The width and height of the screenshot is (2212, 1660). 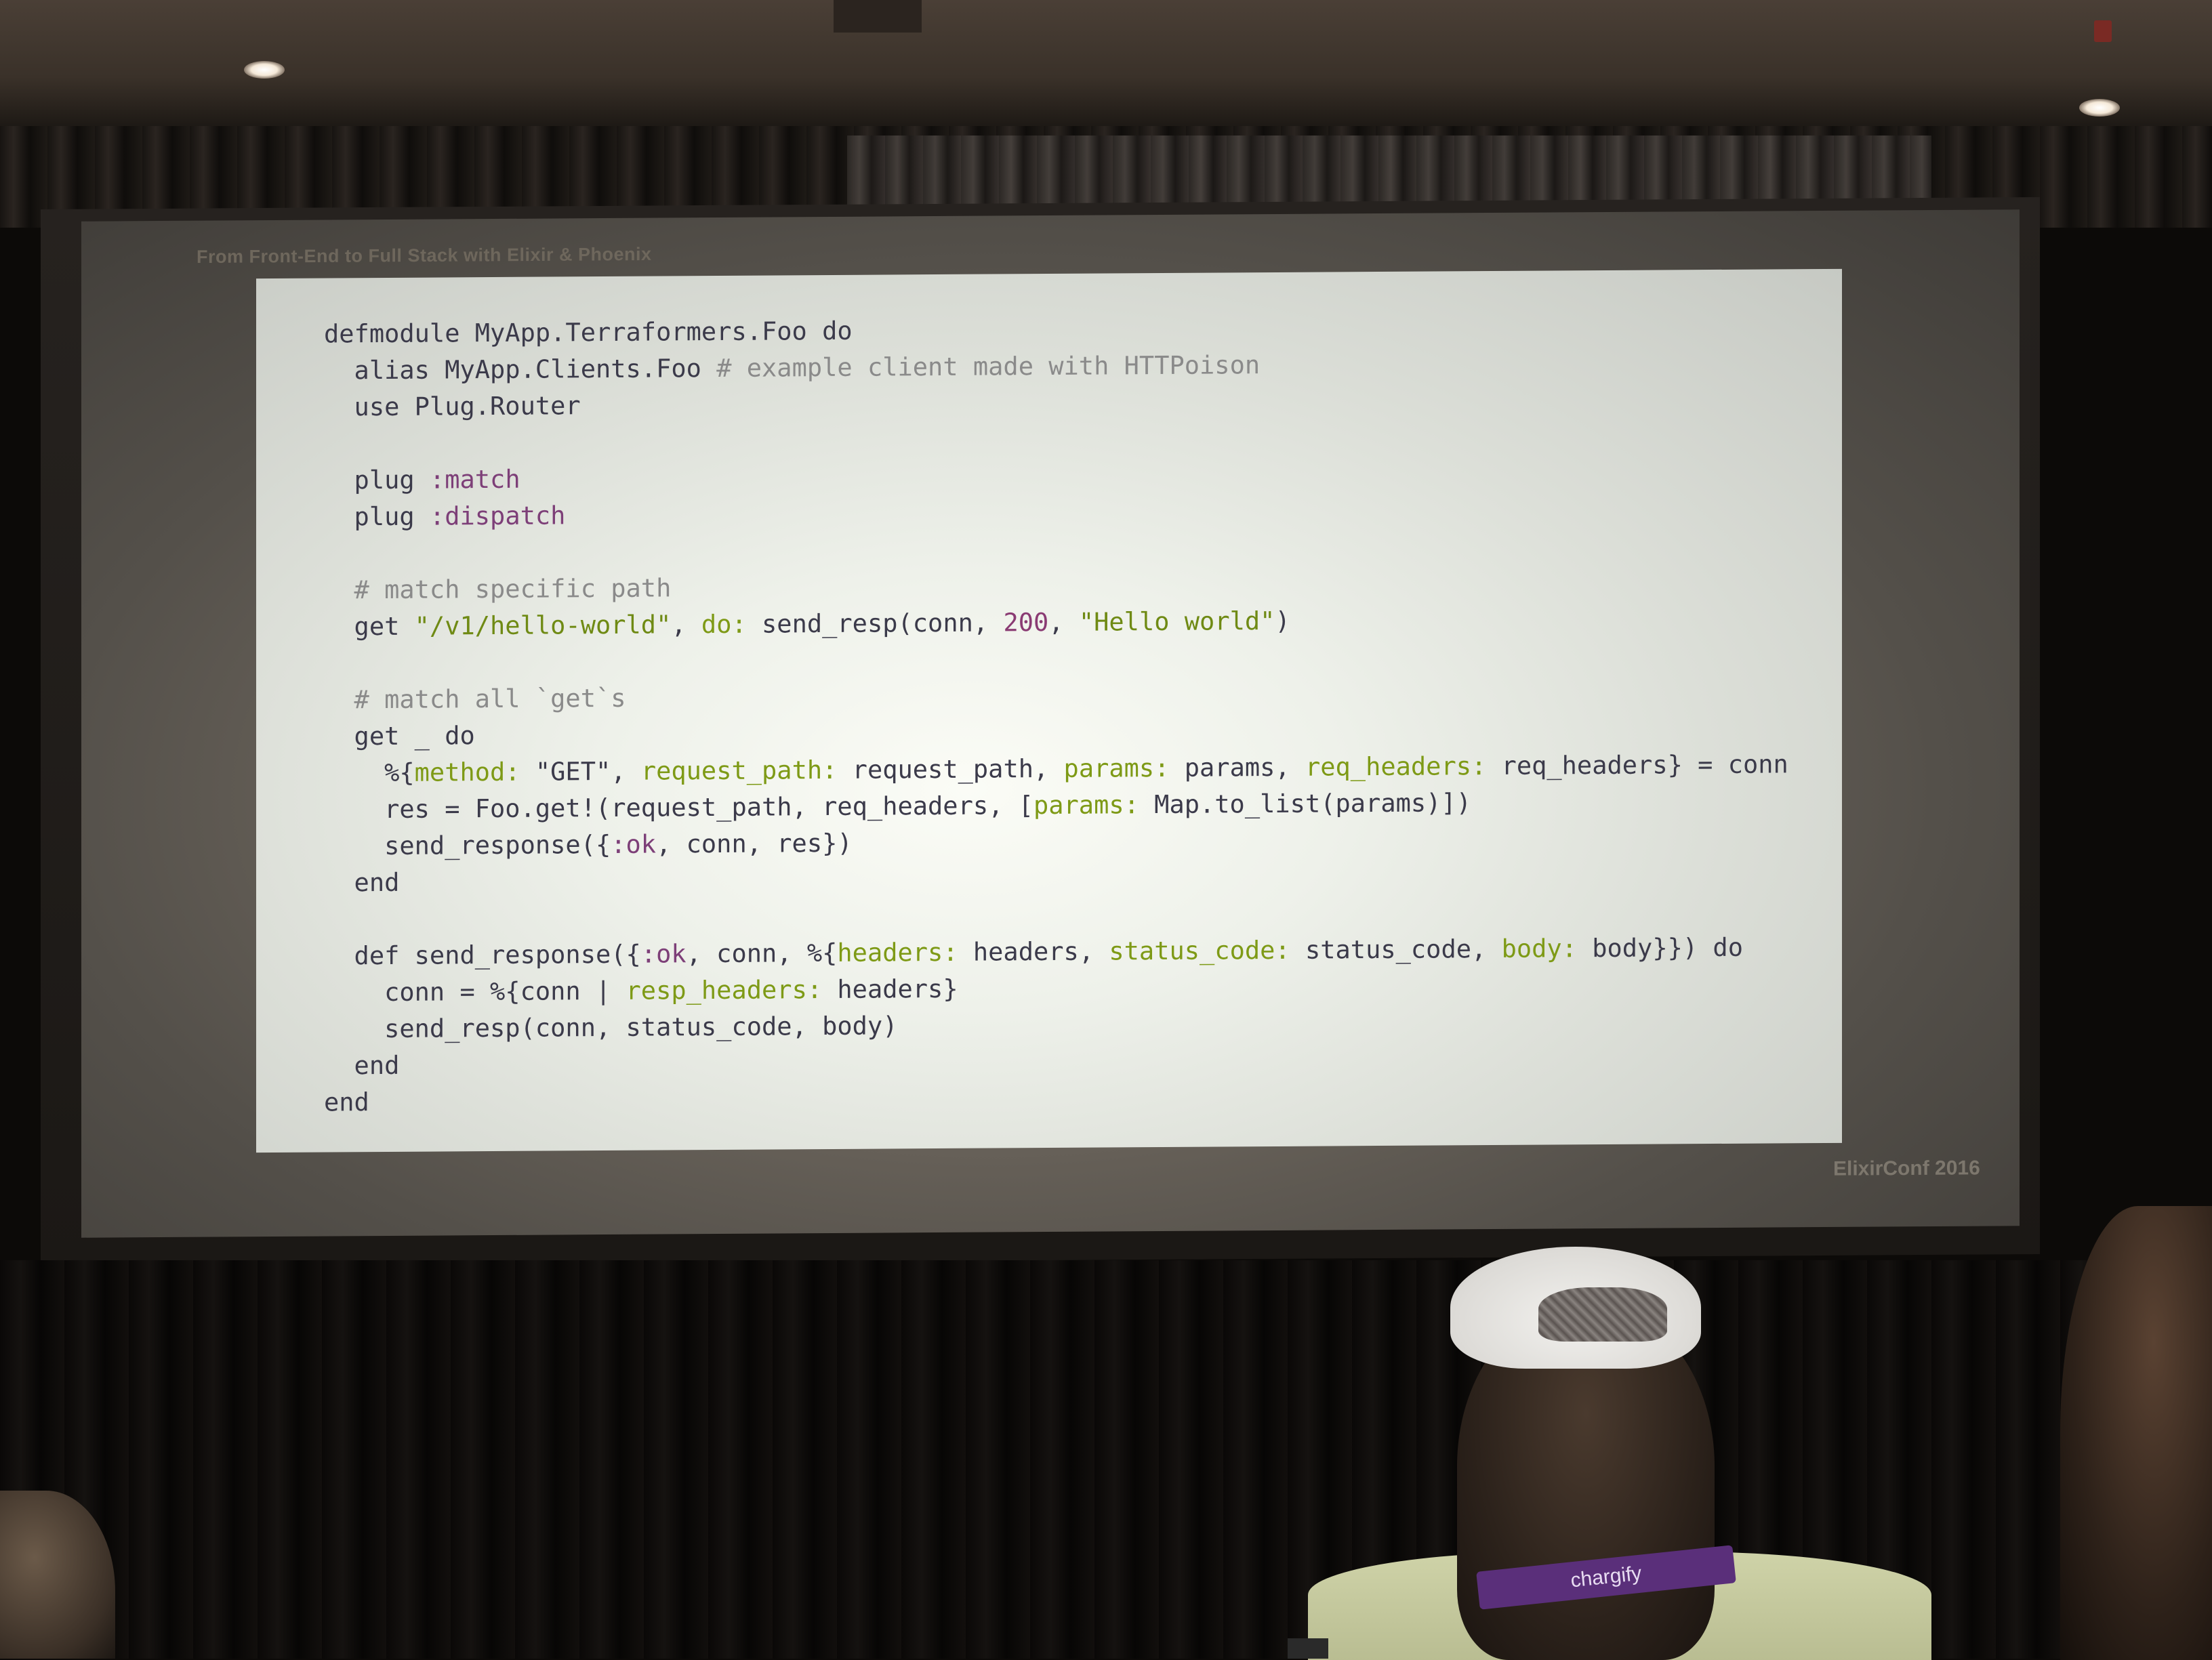 What do you see at coordinates (475, 992) in the screenshot?
I see `code-token: conn = %{conn |` at bounding box center [475, 992].